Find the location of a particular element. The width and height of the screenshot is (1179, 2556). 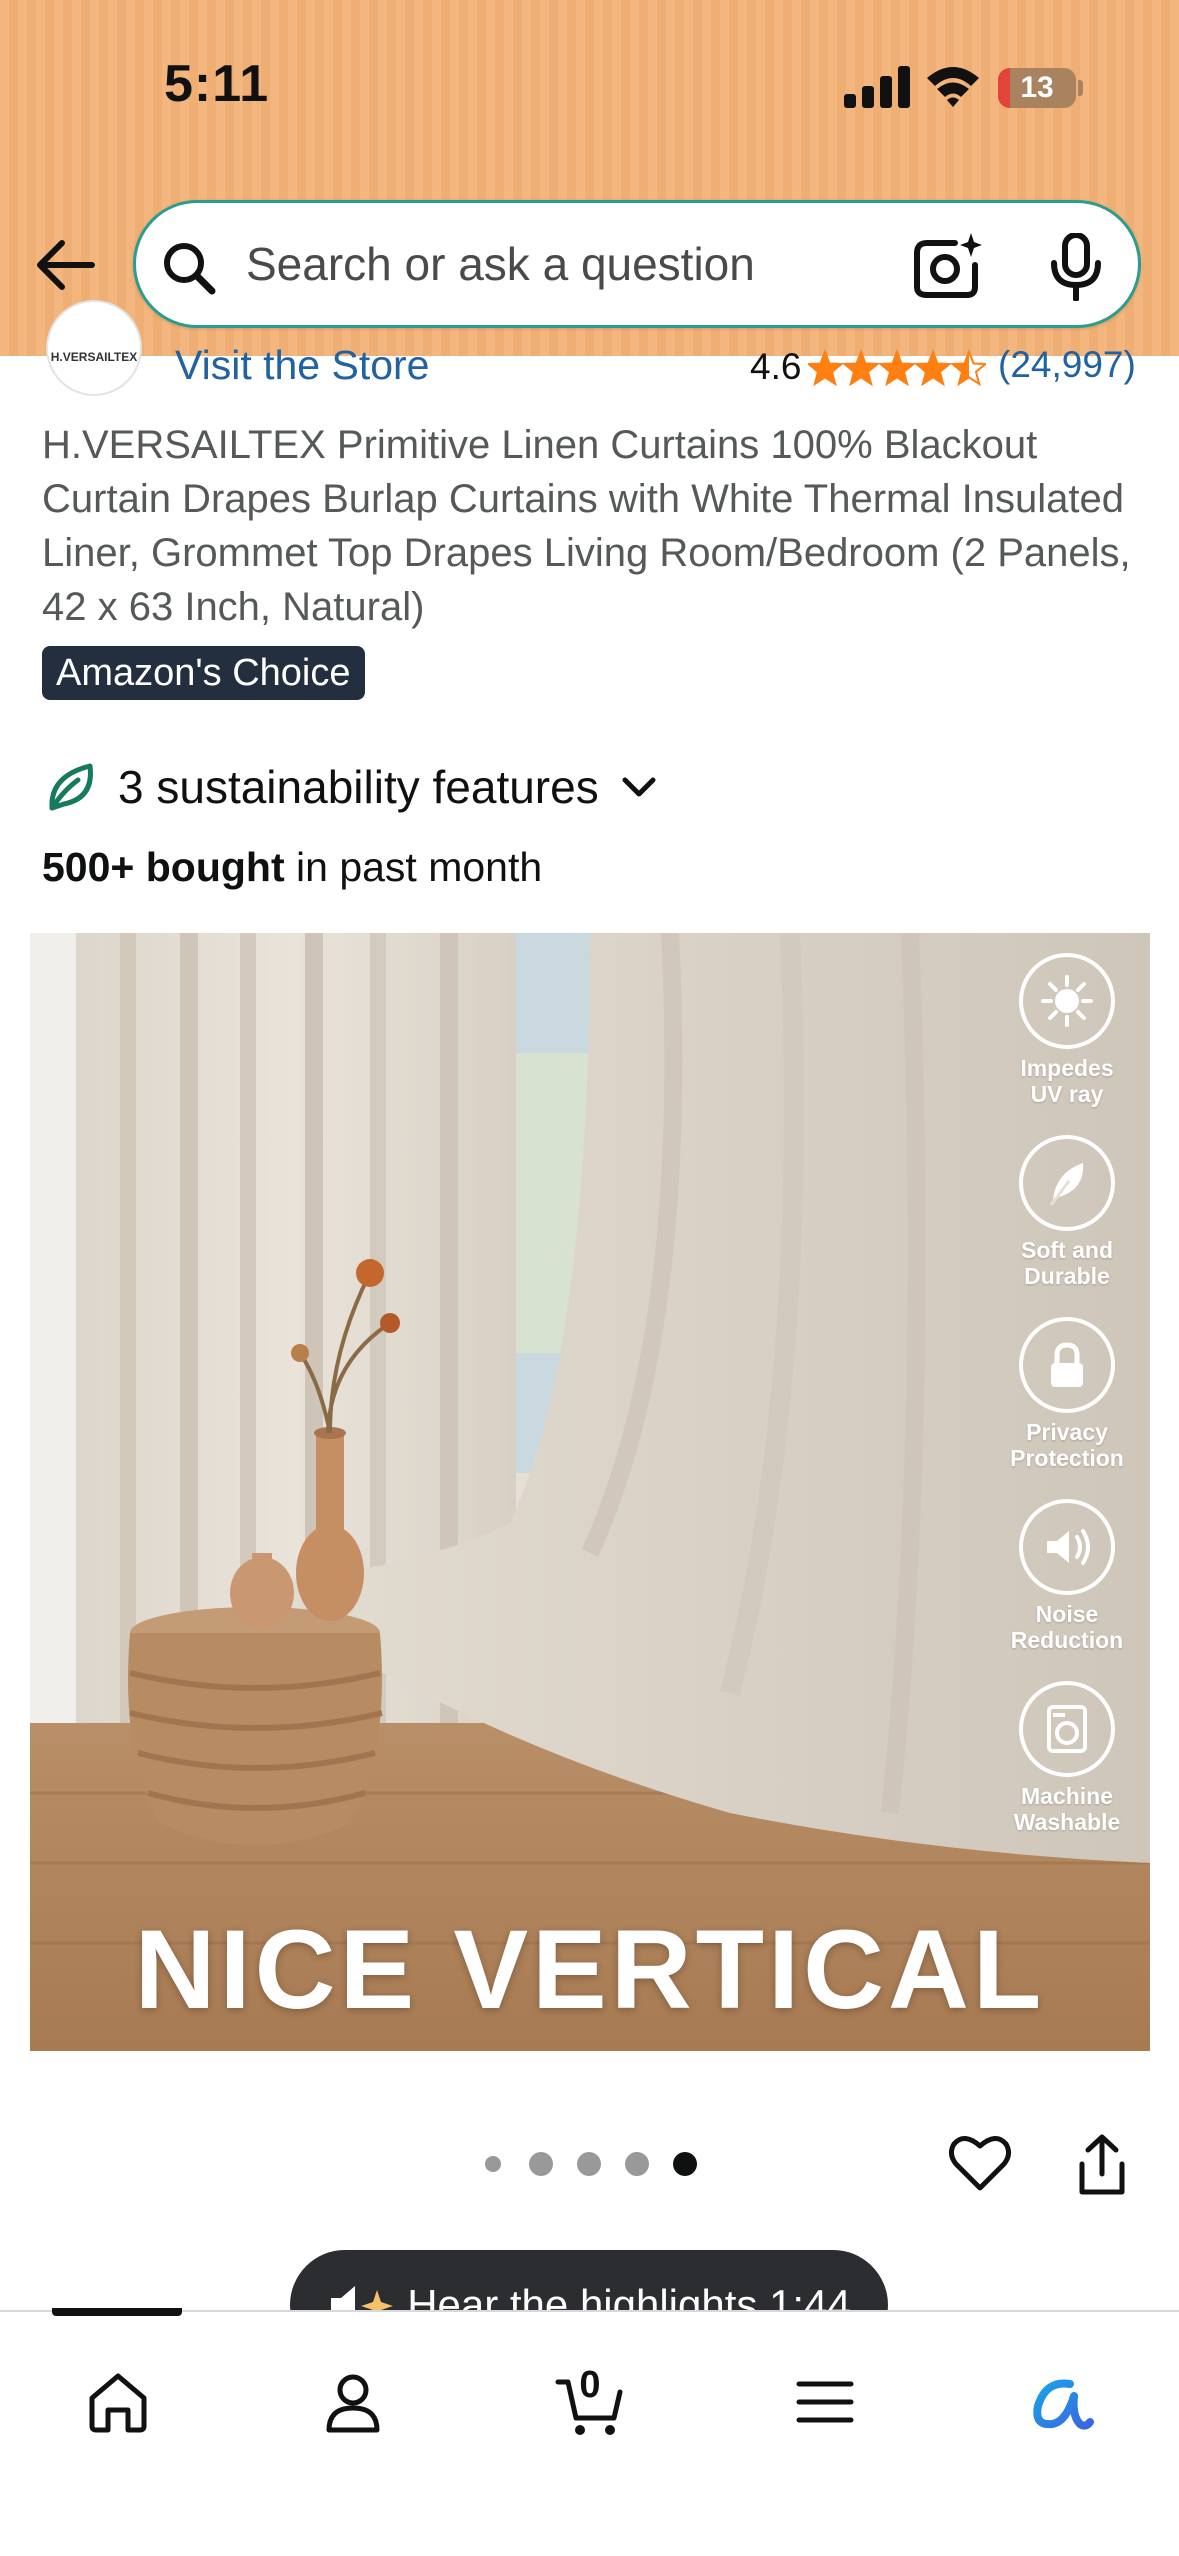

feature-soft: Soft and Durable is located at coordinates (1067, 1212).